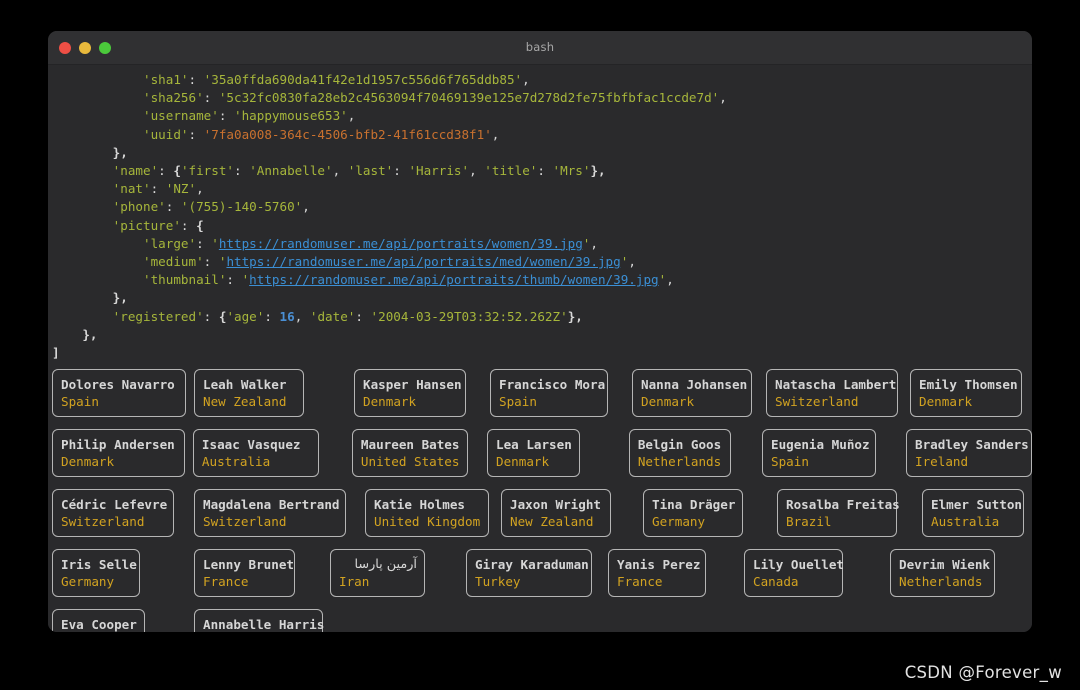 The width and height of the screenshot is (1080, 690). What do you see at coordinates (942, 573) in the screenshot?
I see `user-card: Devrim Wienk Netherlands` at bounding box center [942, 573].